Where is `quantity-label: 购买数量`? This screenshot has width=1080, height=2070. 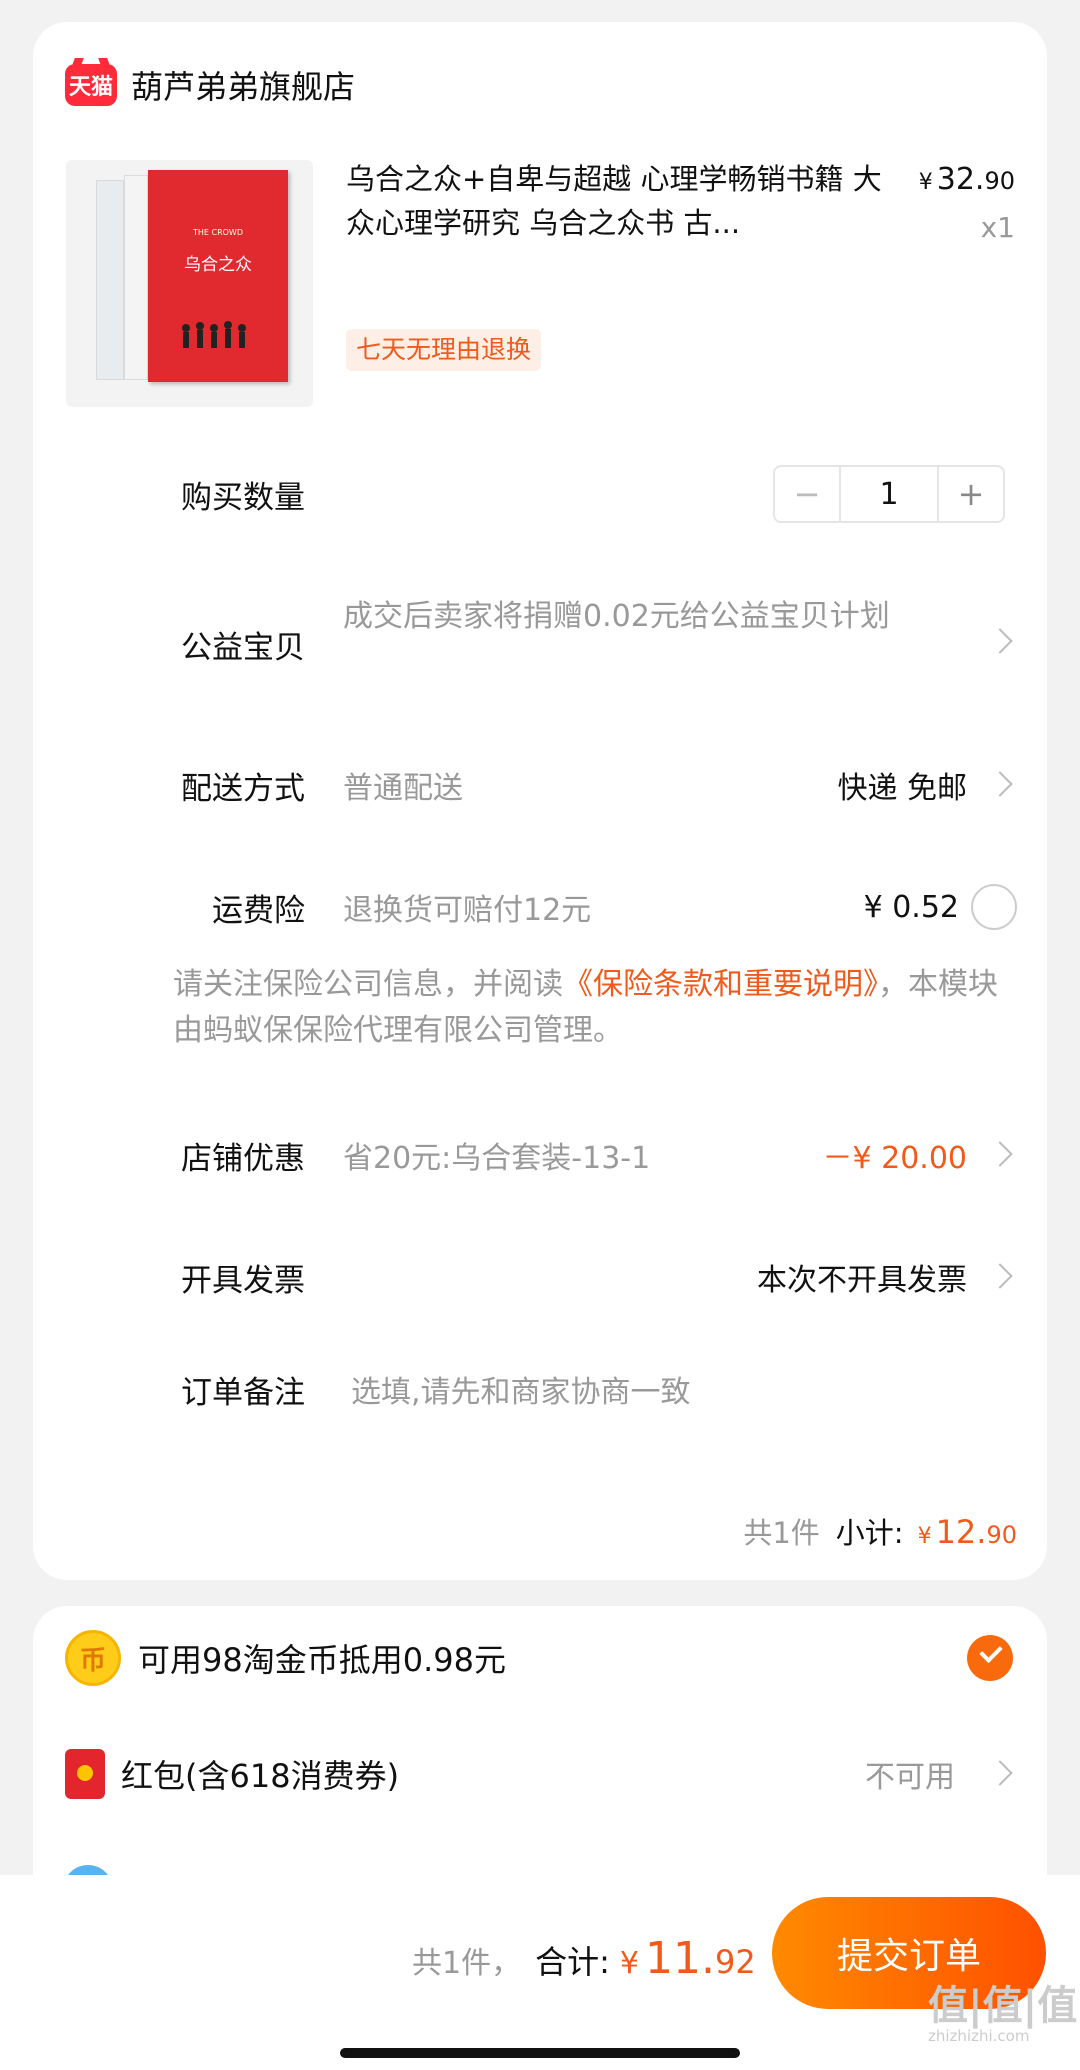
quantity-label: 购买数量 is located at coordinates (243, 497).